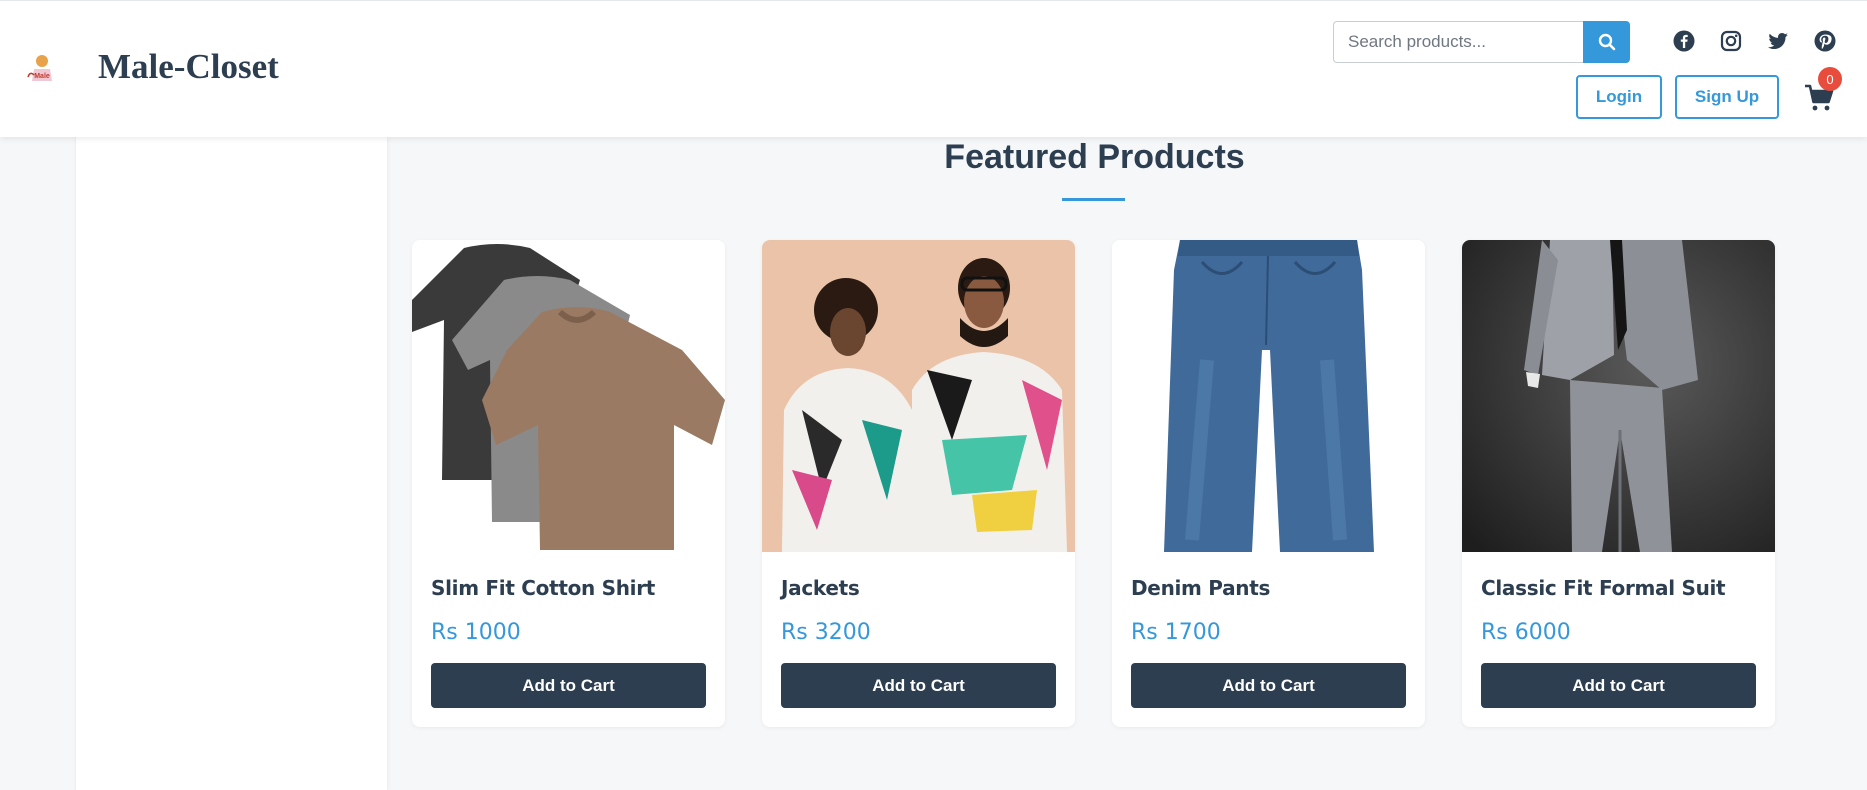  Describe the element at coordinates (1200, 588) in the screenshot. I see `product-name: Denim Pants` at that location.